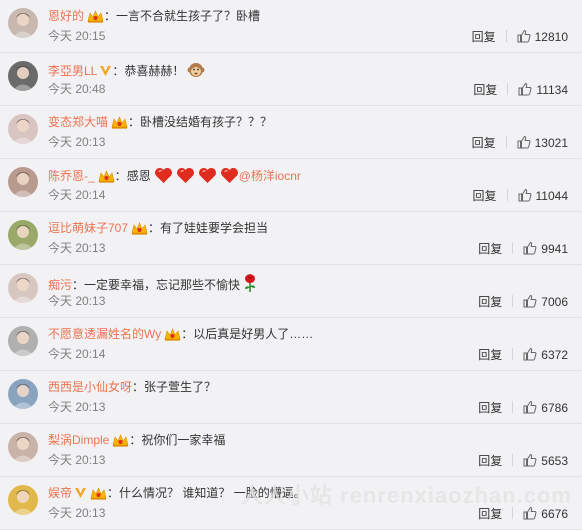 Image resolution: width=582 pixels, height=530 pixels. Describe the element at coordinates (152, 282) in the screenshot. I see `comment-line: 痴污：一定要幸福，忘记那些不愉快` at that location.